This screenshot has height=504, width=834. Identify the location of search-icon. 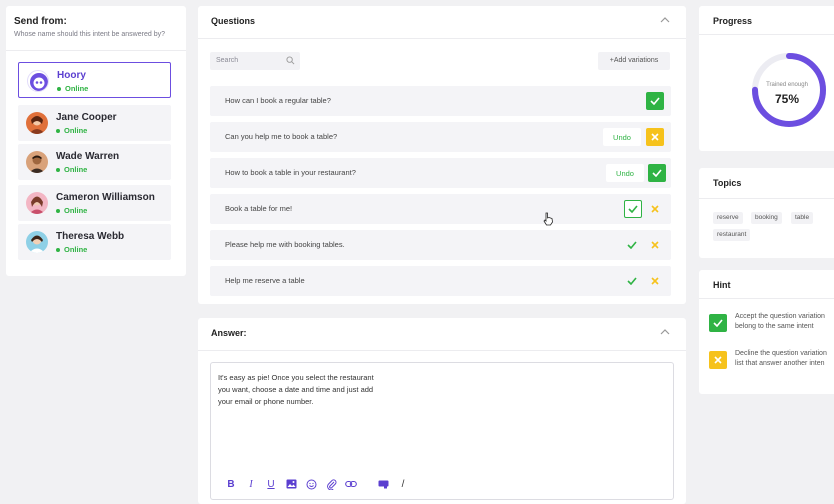
(290, 60).